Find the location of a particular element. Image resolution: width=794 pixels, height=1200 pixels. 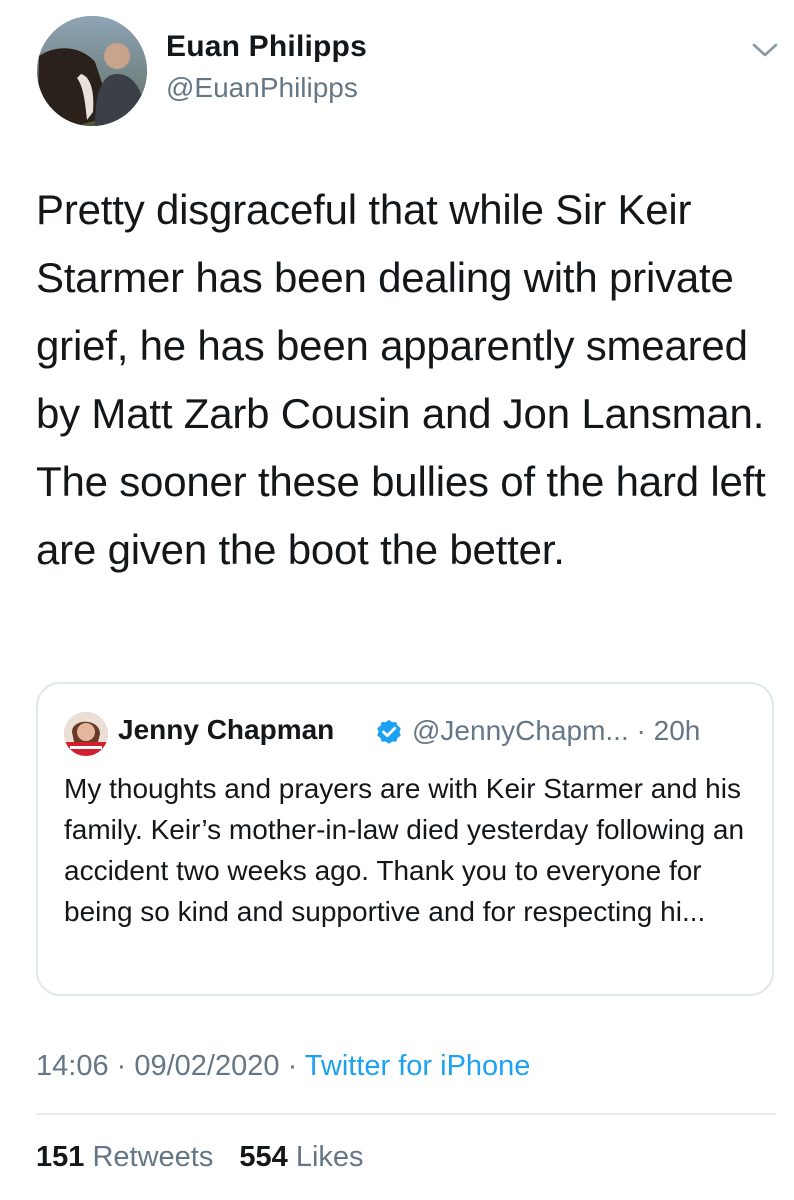

quoted-handle-and-age: @JennyChapm... · 20h is located at coordinates (556, 731).